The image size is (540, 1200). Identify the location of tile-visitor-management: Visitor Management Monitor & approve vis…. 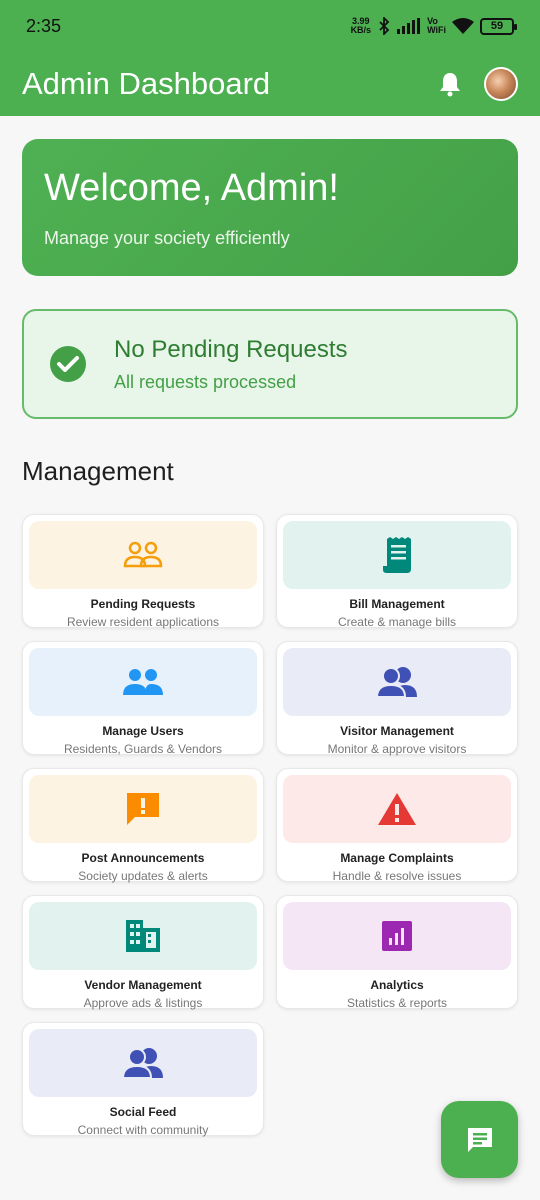
(397, 698).